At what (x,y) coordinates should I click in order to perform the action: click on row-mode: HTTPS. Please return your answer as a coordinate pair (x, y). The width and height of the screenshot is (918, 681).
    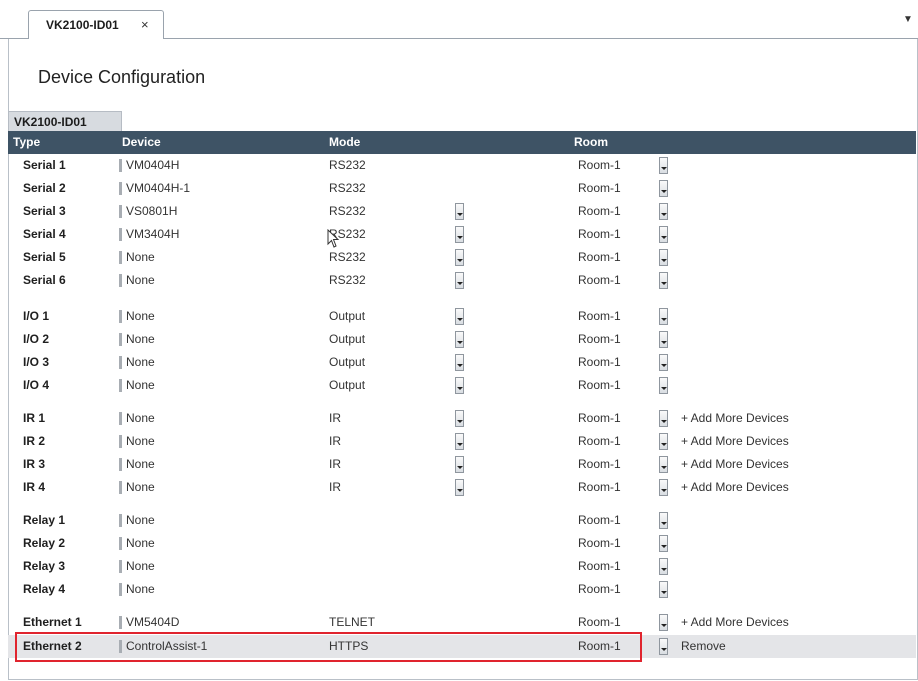
    Looking at the image, I should click on (348, 646).